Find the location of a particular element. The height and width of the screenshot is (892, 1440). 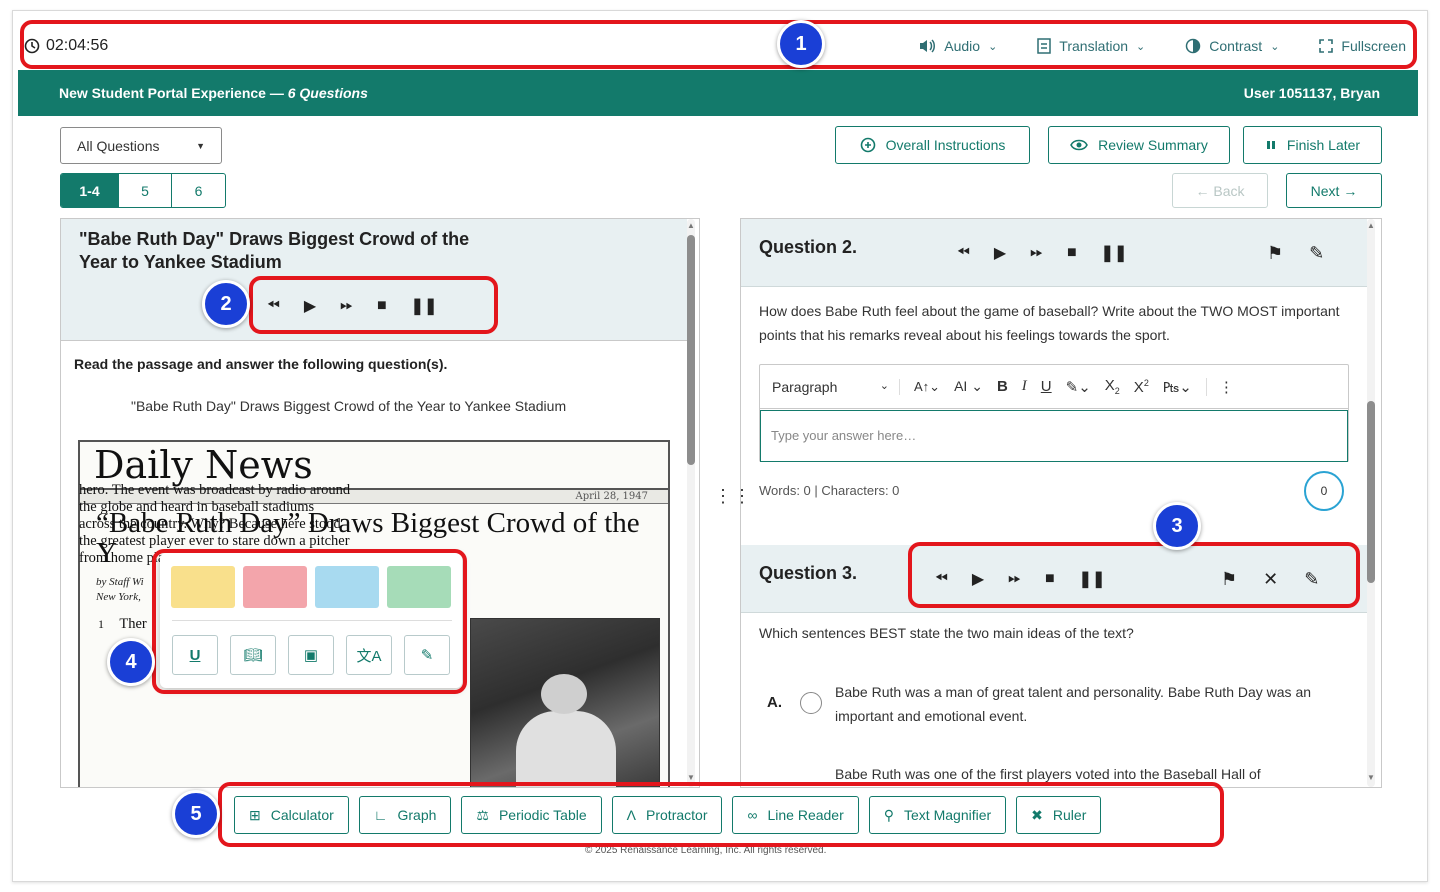

next-label: Next → is located at coordinates (1334, 190).